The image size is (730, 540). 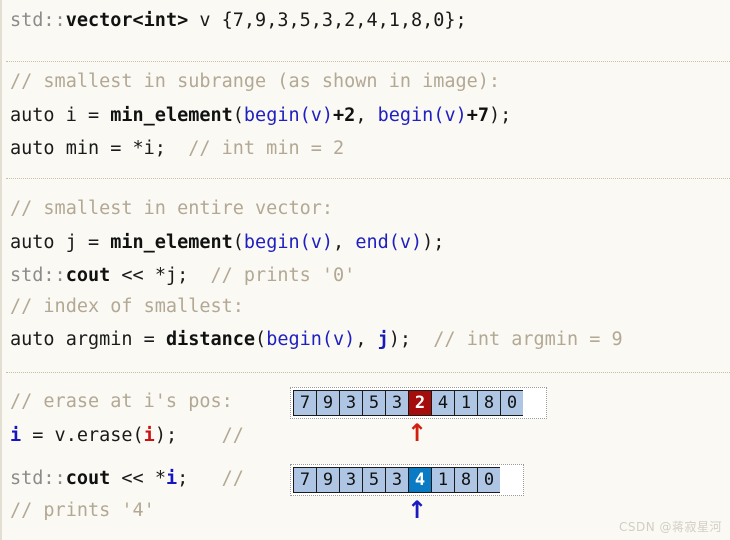 What do you see at coordinates (82, 435) in the screenshot?
I see `code-token: = v.erase(` at bounding box center [82, 435].